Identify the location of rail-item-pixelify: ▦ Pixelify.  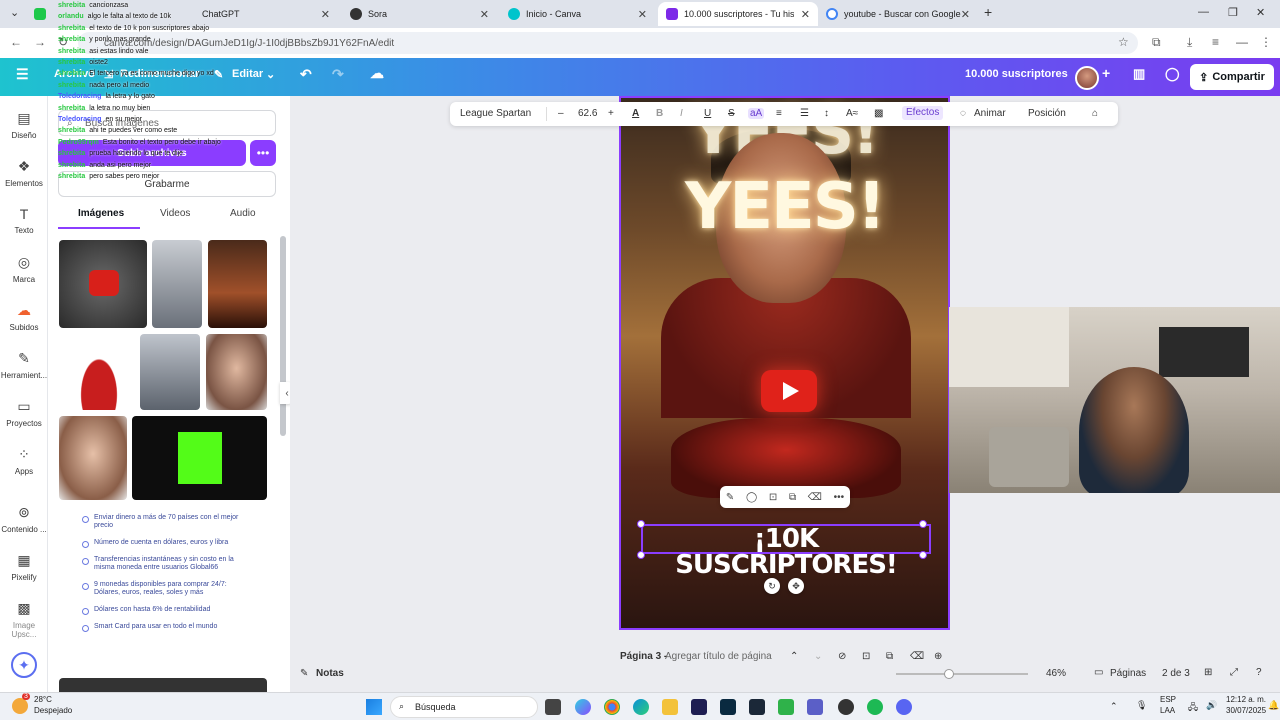
(24, 567).